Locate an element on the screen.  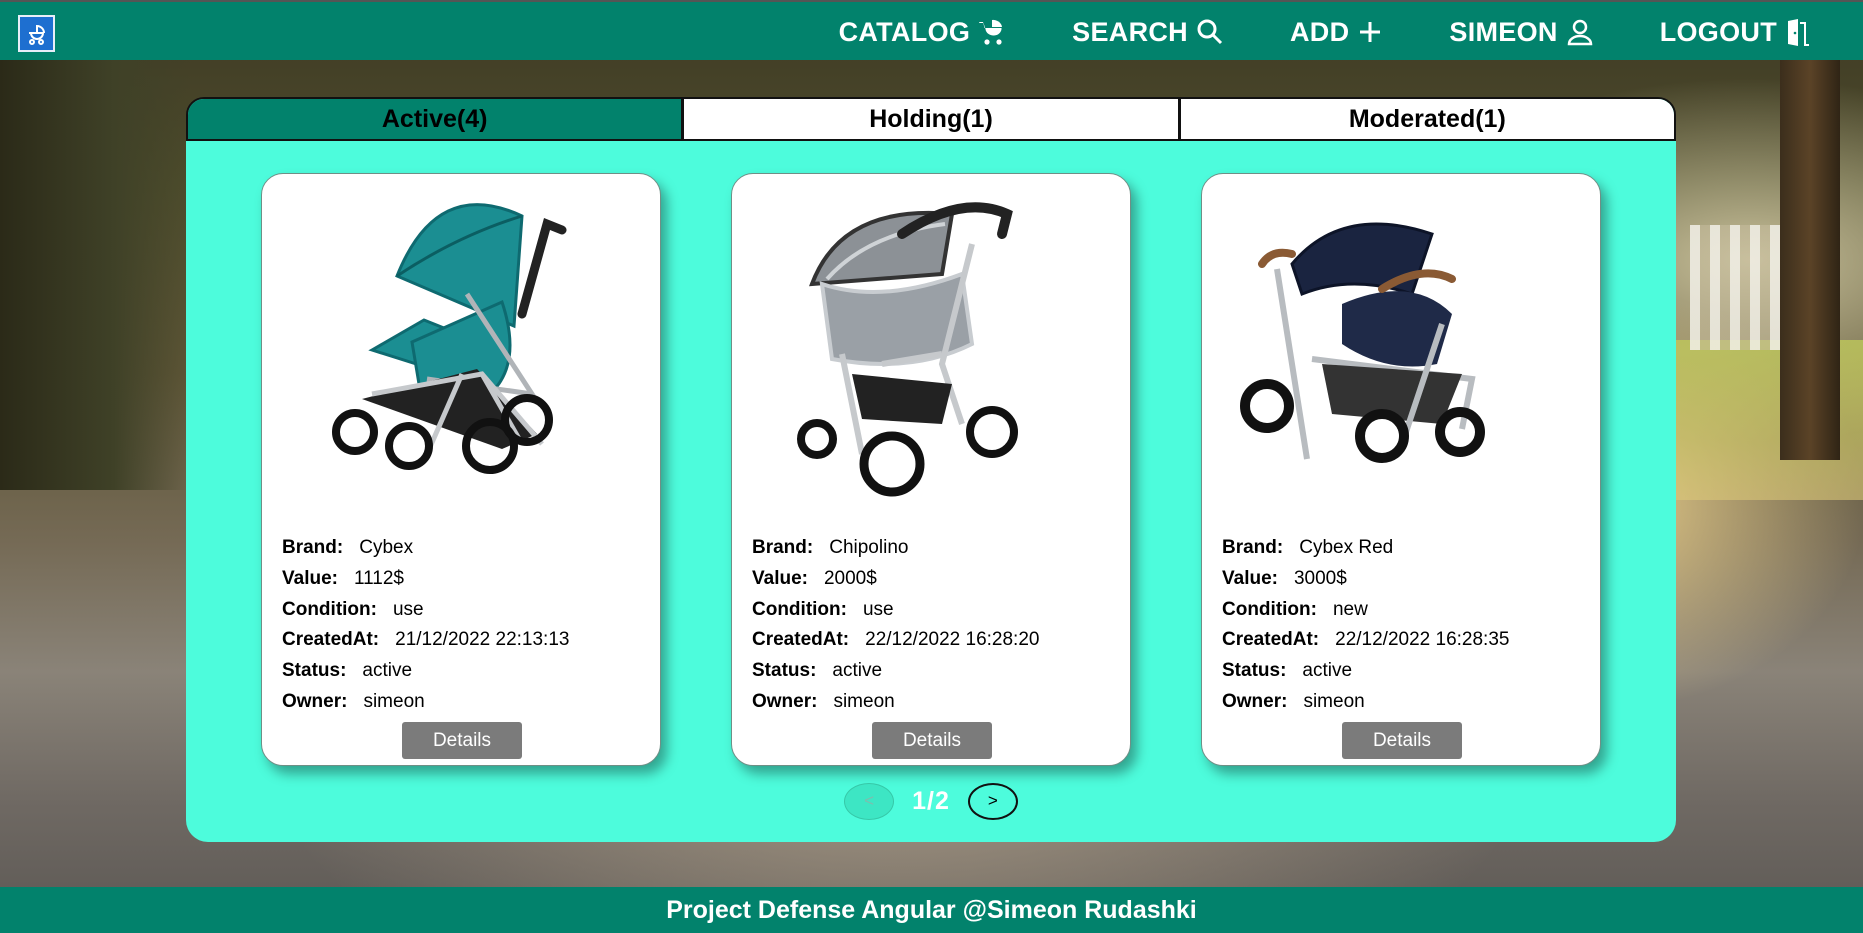
tab-active: Active(4) is located at coordinates (435, 119).